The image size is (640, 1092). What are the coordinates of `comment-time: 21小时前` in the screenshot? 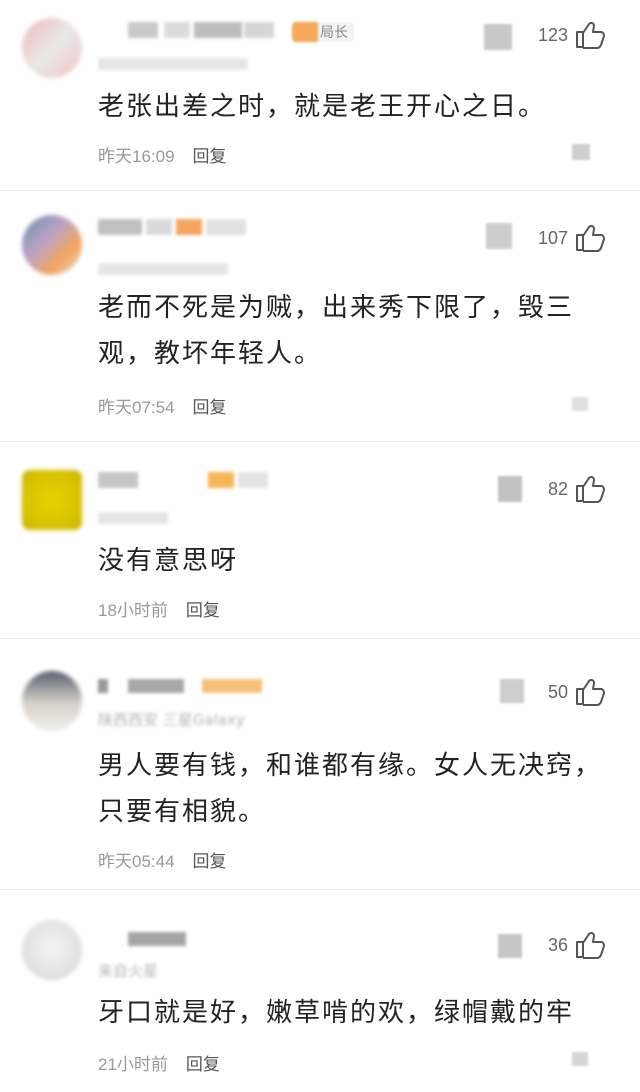 It's located at (133, 1064).